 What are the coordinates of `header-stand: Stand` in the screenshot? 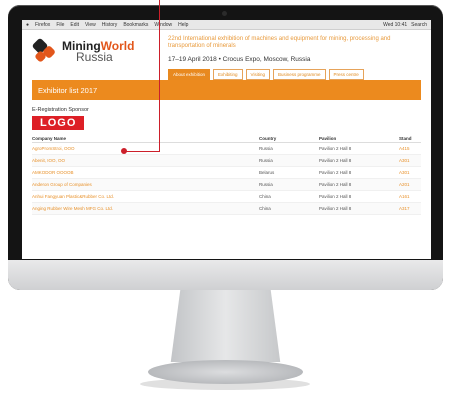 It's located at (410, 139).